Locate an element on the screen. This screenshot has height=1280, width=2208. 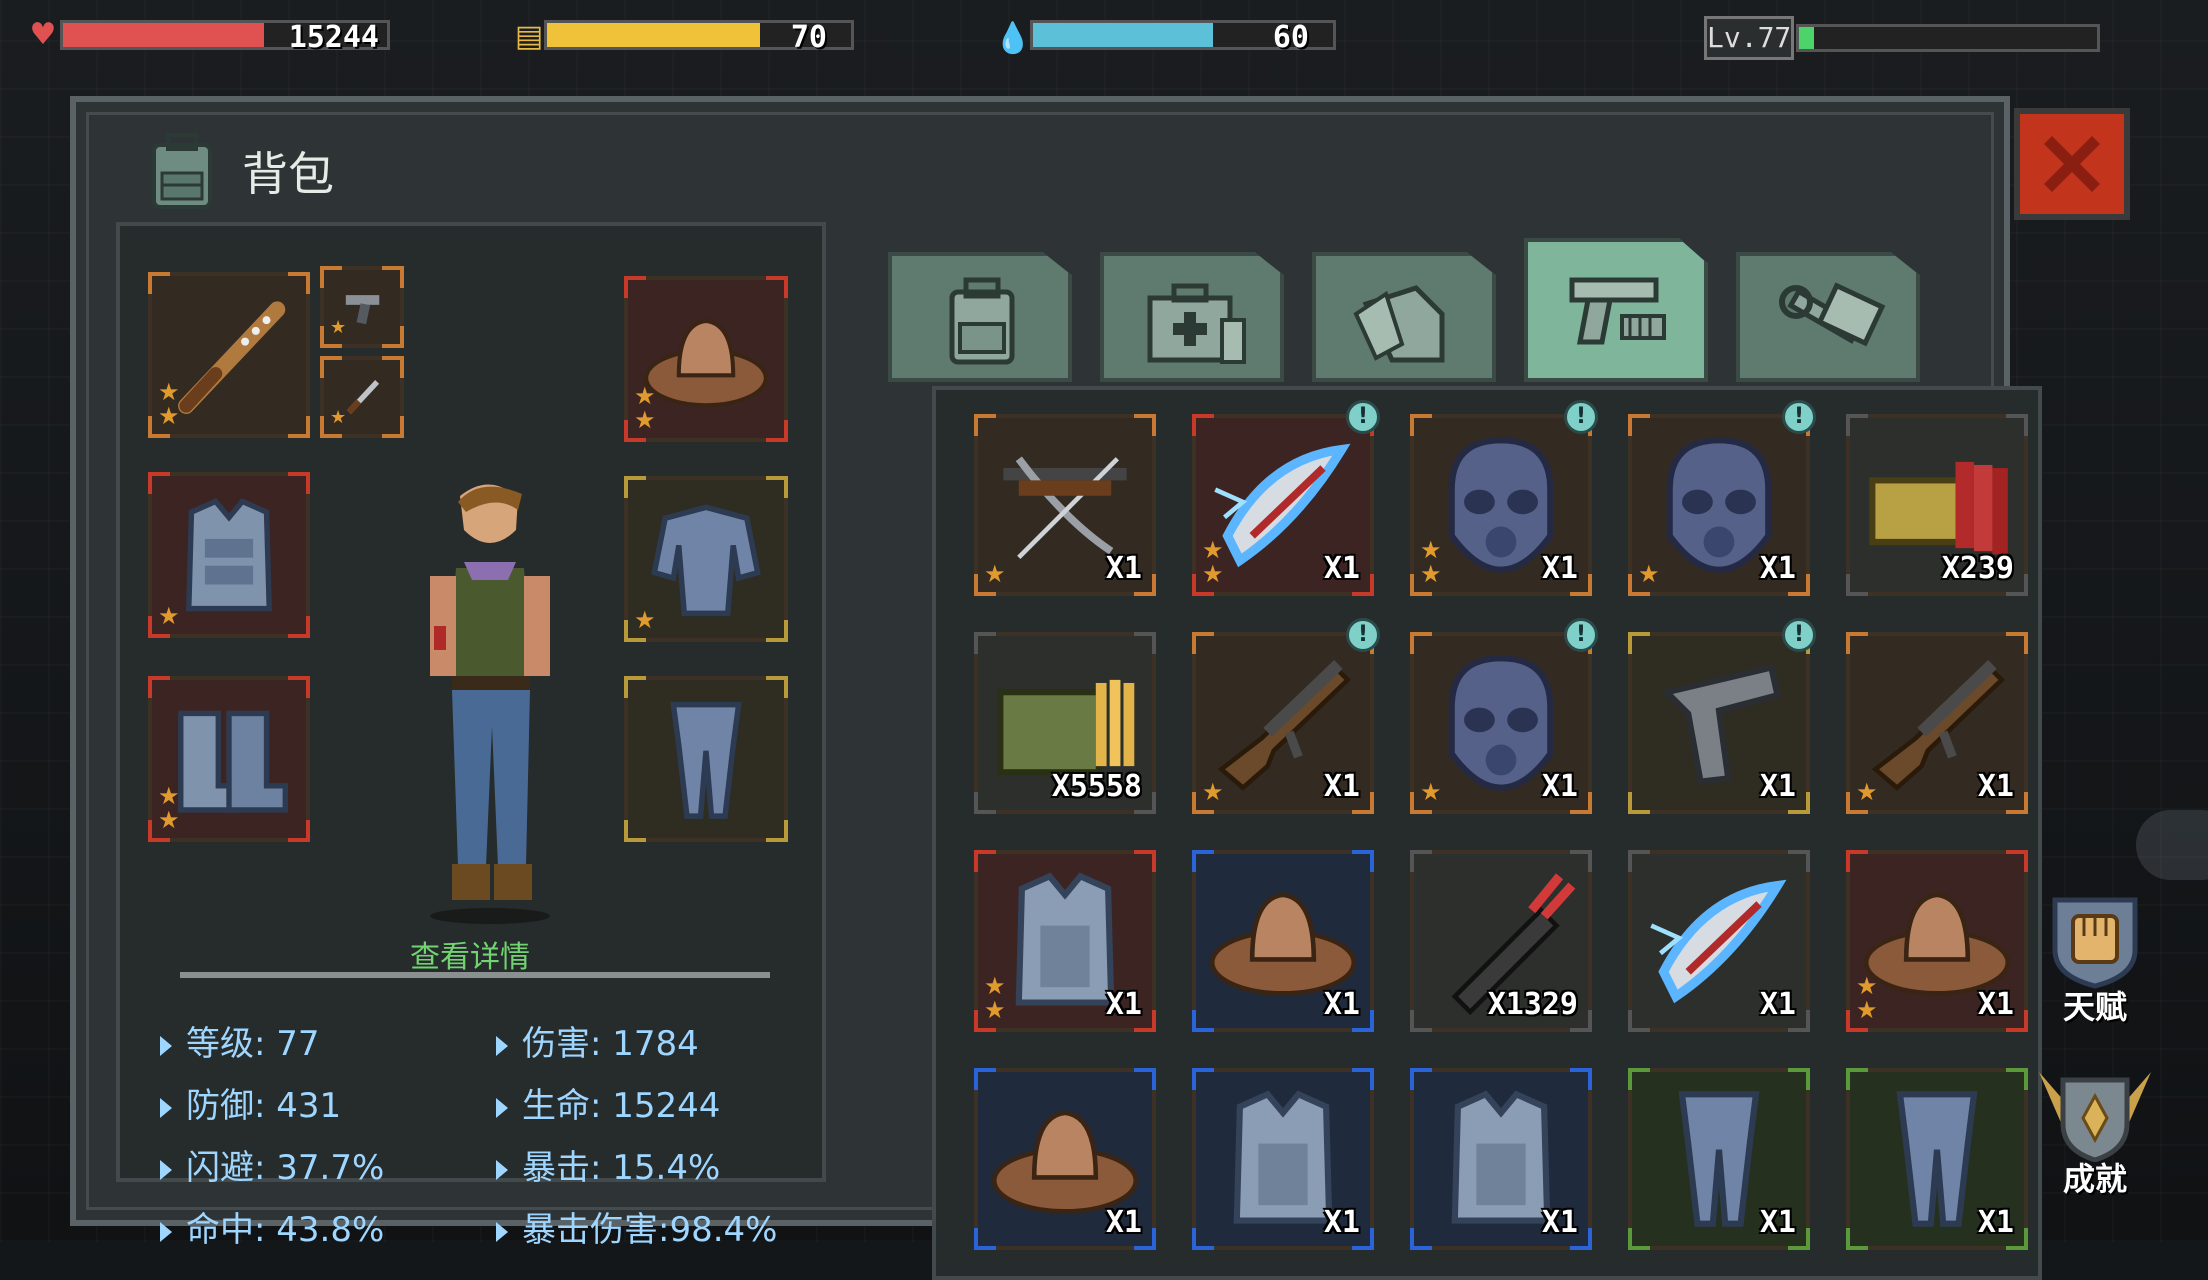
tab-tools is located at coordinates (1828, 317).